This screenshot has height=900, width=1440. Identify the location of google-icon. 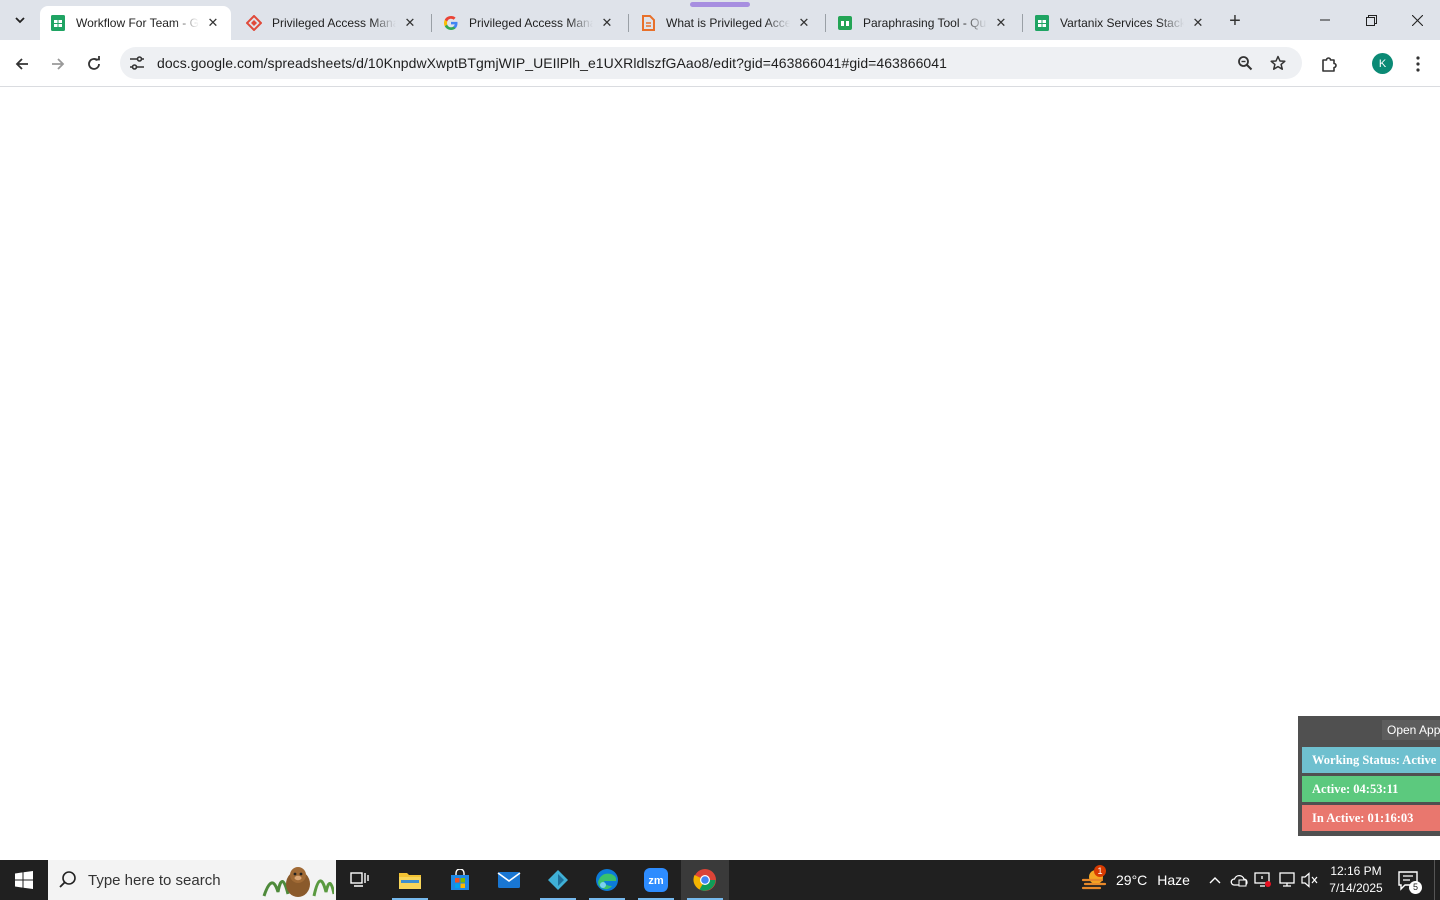
(451, 23).